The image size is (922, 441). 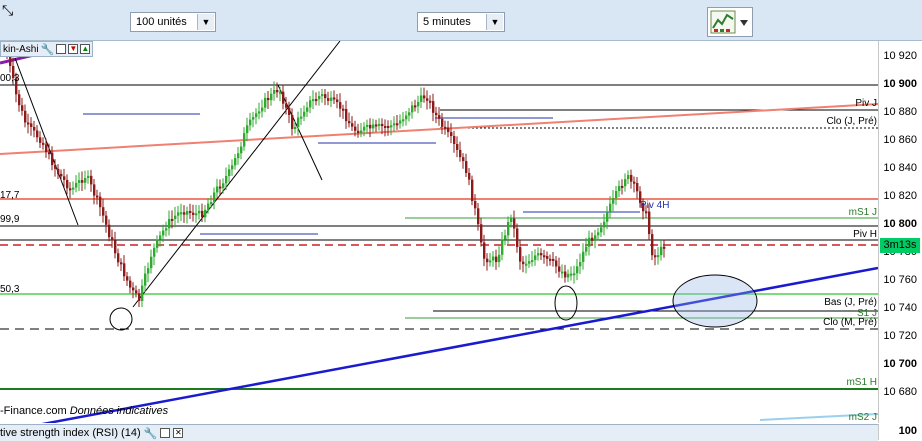 What do you see at coordinates (730, 22) in the screenshot?
I see `chart-tools-button` at bounding box center [730, 22].